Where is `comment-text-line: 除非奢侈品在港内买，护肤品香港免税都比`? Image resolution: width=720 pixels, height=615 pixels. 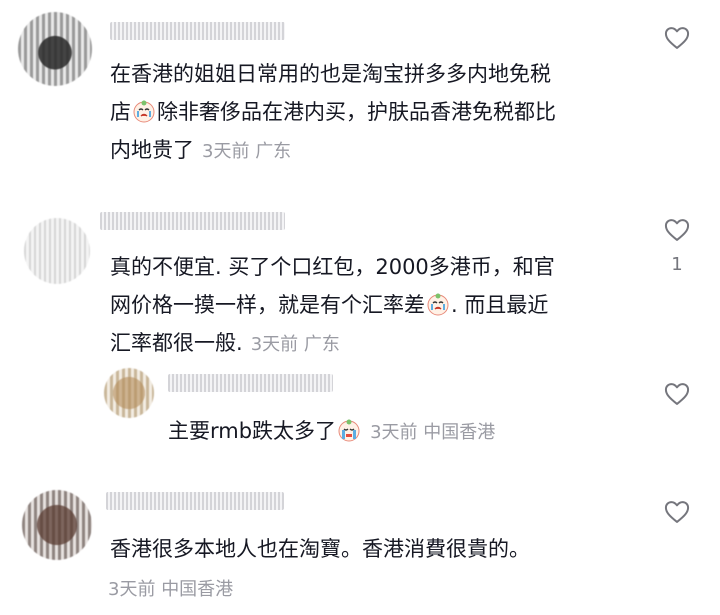
comment-text-line: 除非奢侈品在港内买，护肤品香港免税都比 is located at coordinates (356, 112).